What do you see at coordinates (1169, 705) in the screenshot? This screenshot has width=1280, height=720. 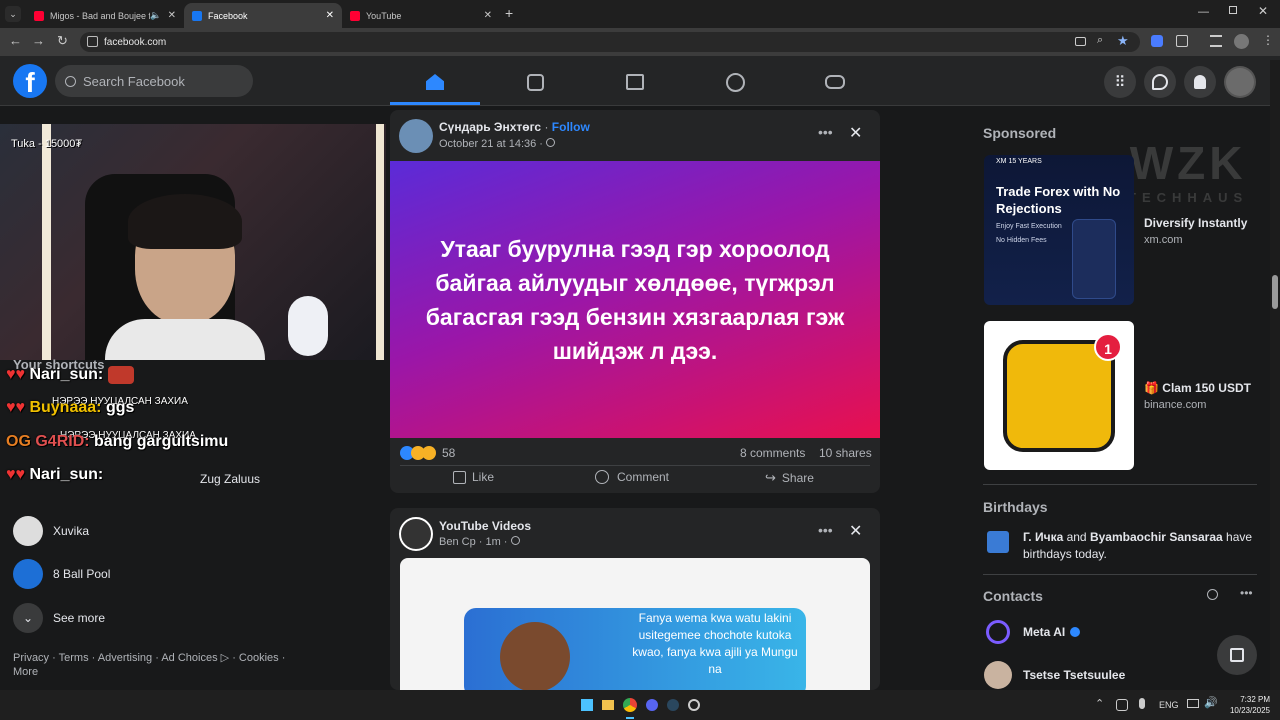 I see `language-indicator: ENG` at bounding box center [1169, 705].